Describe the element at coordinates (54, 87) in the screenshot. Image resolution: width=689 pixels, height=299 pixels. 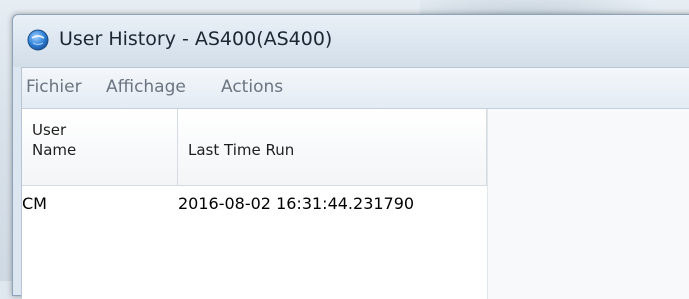
I see `menu-fichier: Fichier` at that location.